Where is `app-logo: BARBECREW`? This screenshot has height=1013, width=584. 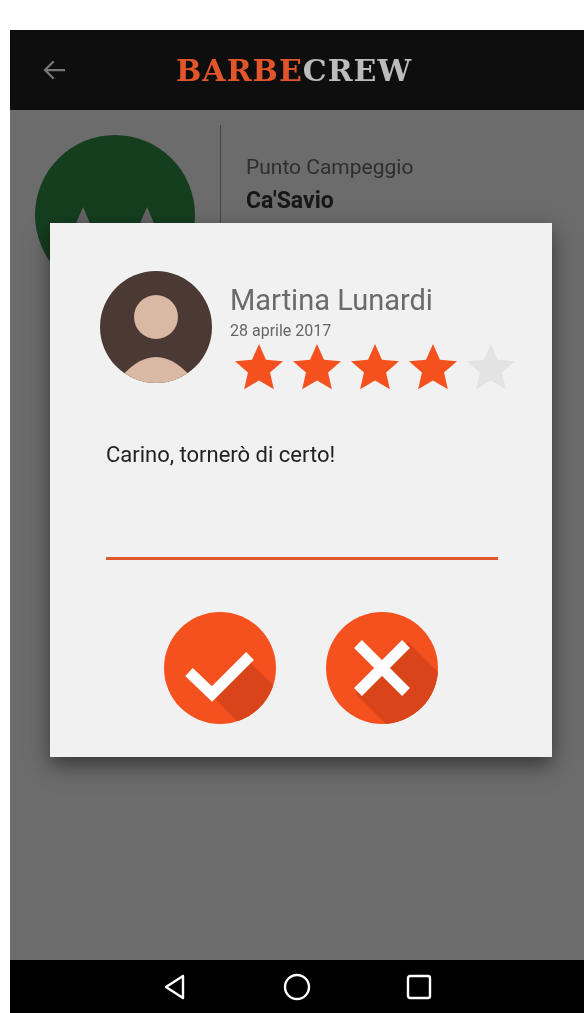 app-logo: BARBECREW is located at coordinates (294, 70).